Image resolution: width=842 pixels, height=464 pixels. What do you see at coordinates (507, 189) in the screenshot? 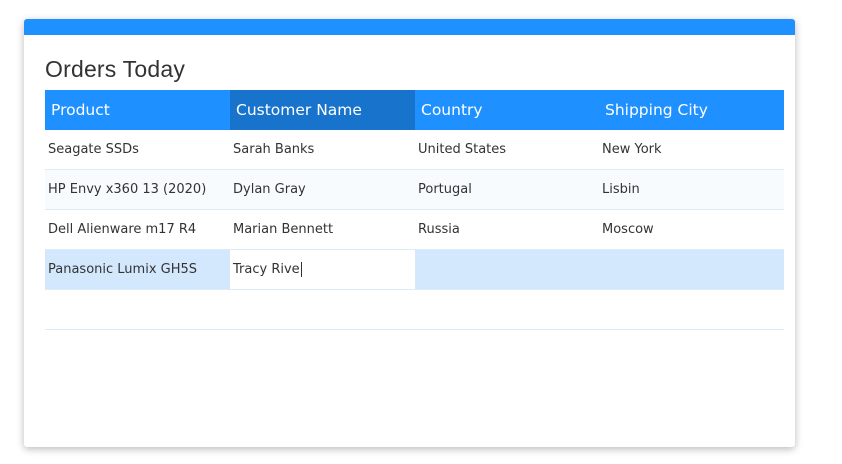
I see `cell-country: Portugal` at bounding box center [507, 189].